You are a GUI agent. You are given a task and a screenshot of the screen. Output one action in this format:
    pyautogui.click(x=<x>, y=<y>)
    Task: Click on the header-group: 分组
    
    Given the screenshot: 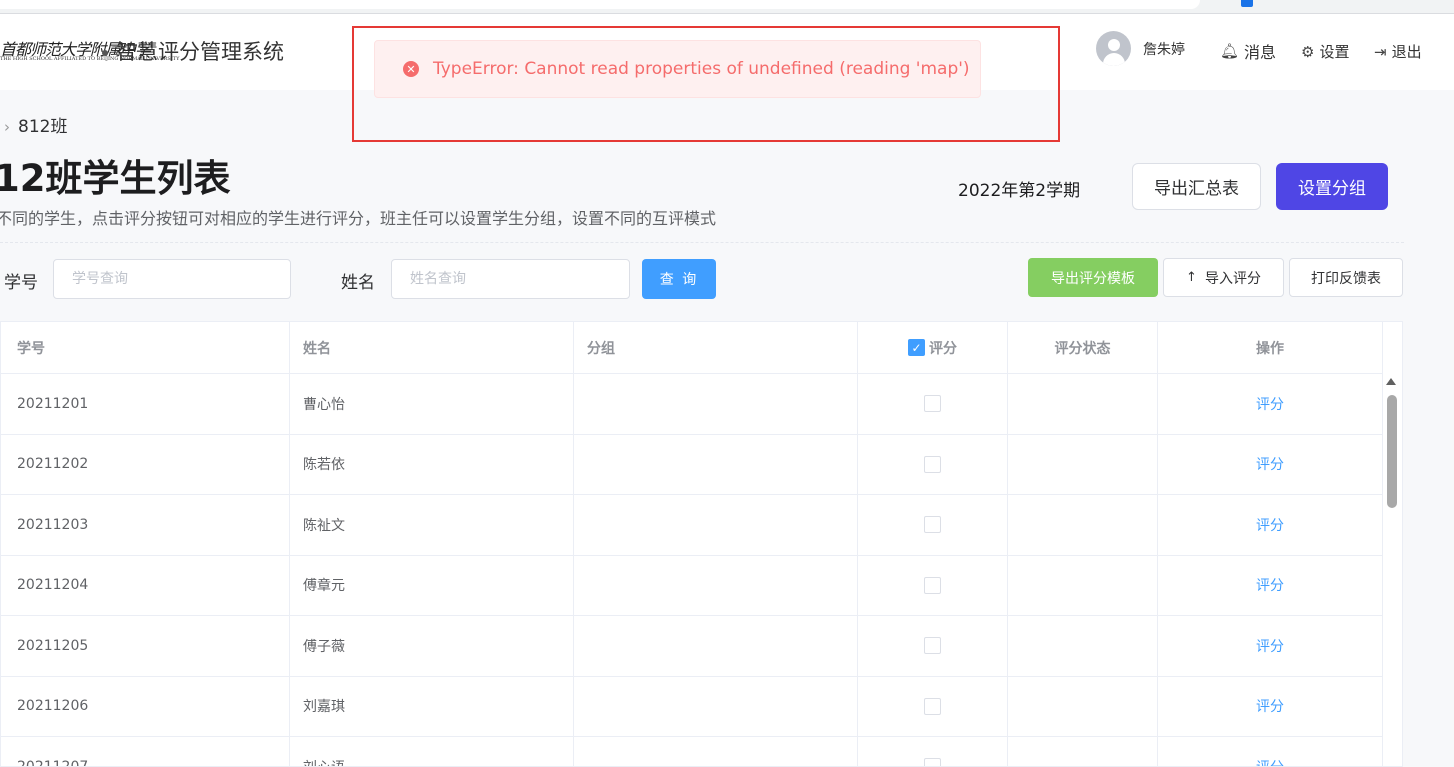 What is the action you would take?
    pyautogui.click(x=716, y=347)
    